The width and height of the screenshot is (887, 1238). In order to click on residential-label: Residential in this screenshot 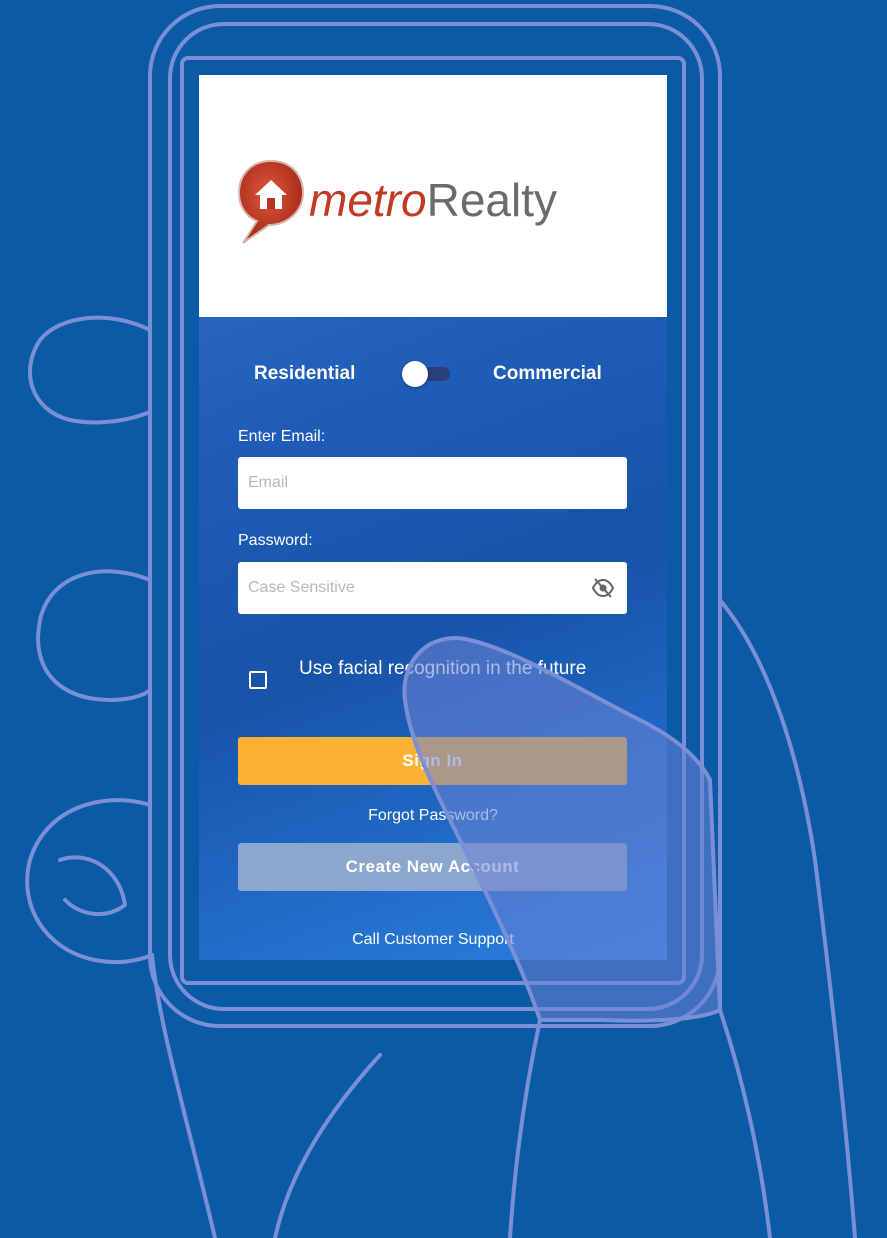, I will do `click(304, 374)`.